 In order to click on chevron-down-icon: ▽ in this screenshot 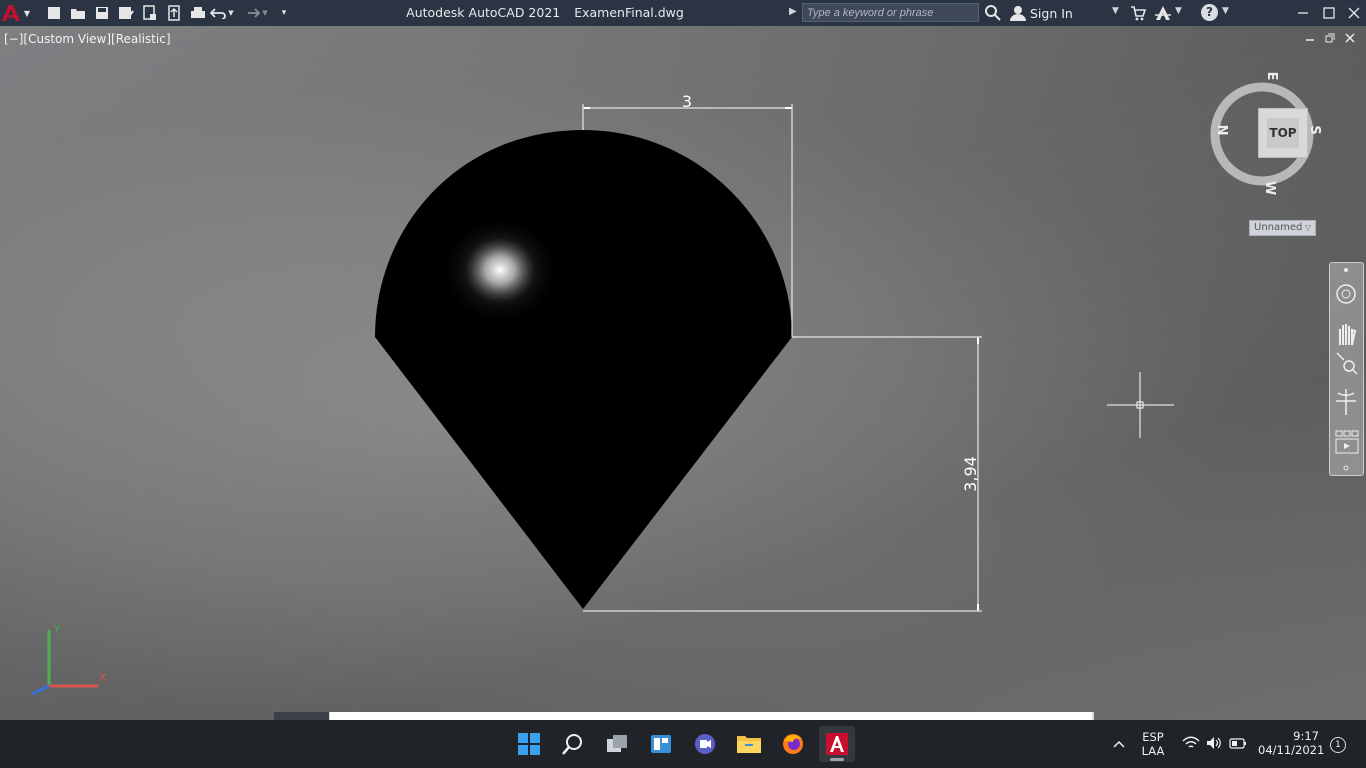, I will do `click(1307, 227)`.